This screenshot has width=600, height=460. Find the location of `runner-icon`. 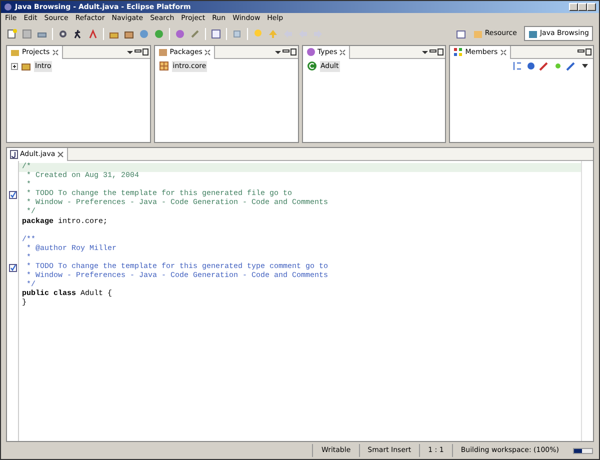

runner-icon is located at coordinates (78, 33).